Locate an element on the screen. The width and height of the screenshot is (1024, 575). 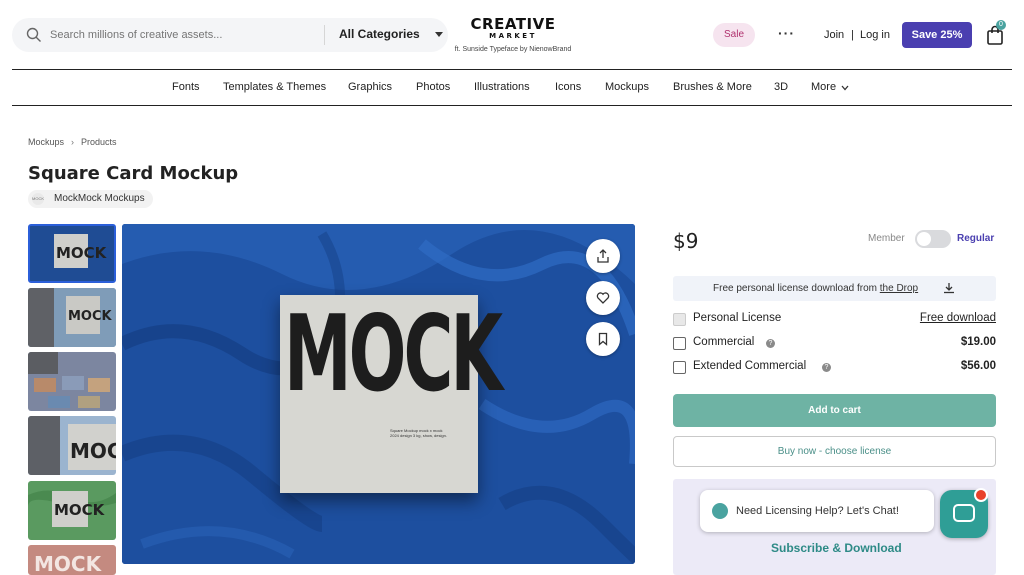
toggle-knob is located at coordinates (924, 239).